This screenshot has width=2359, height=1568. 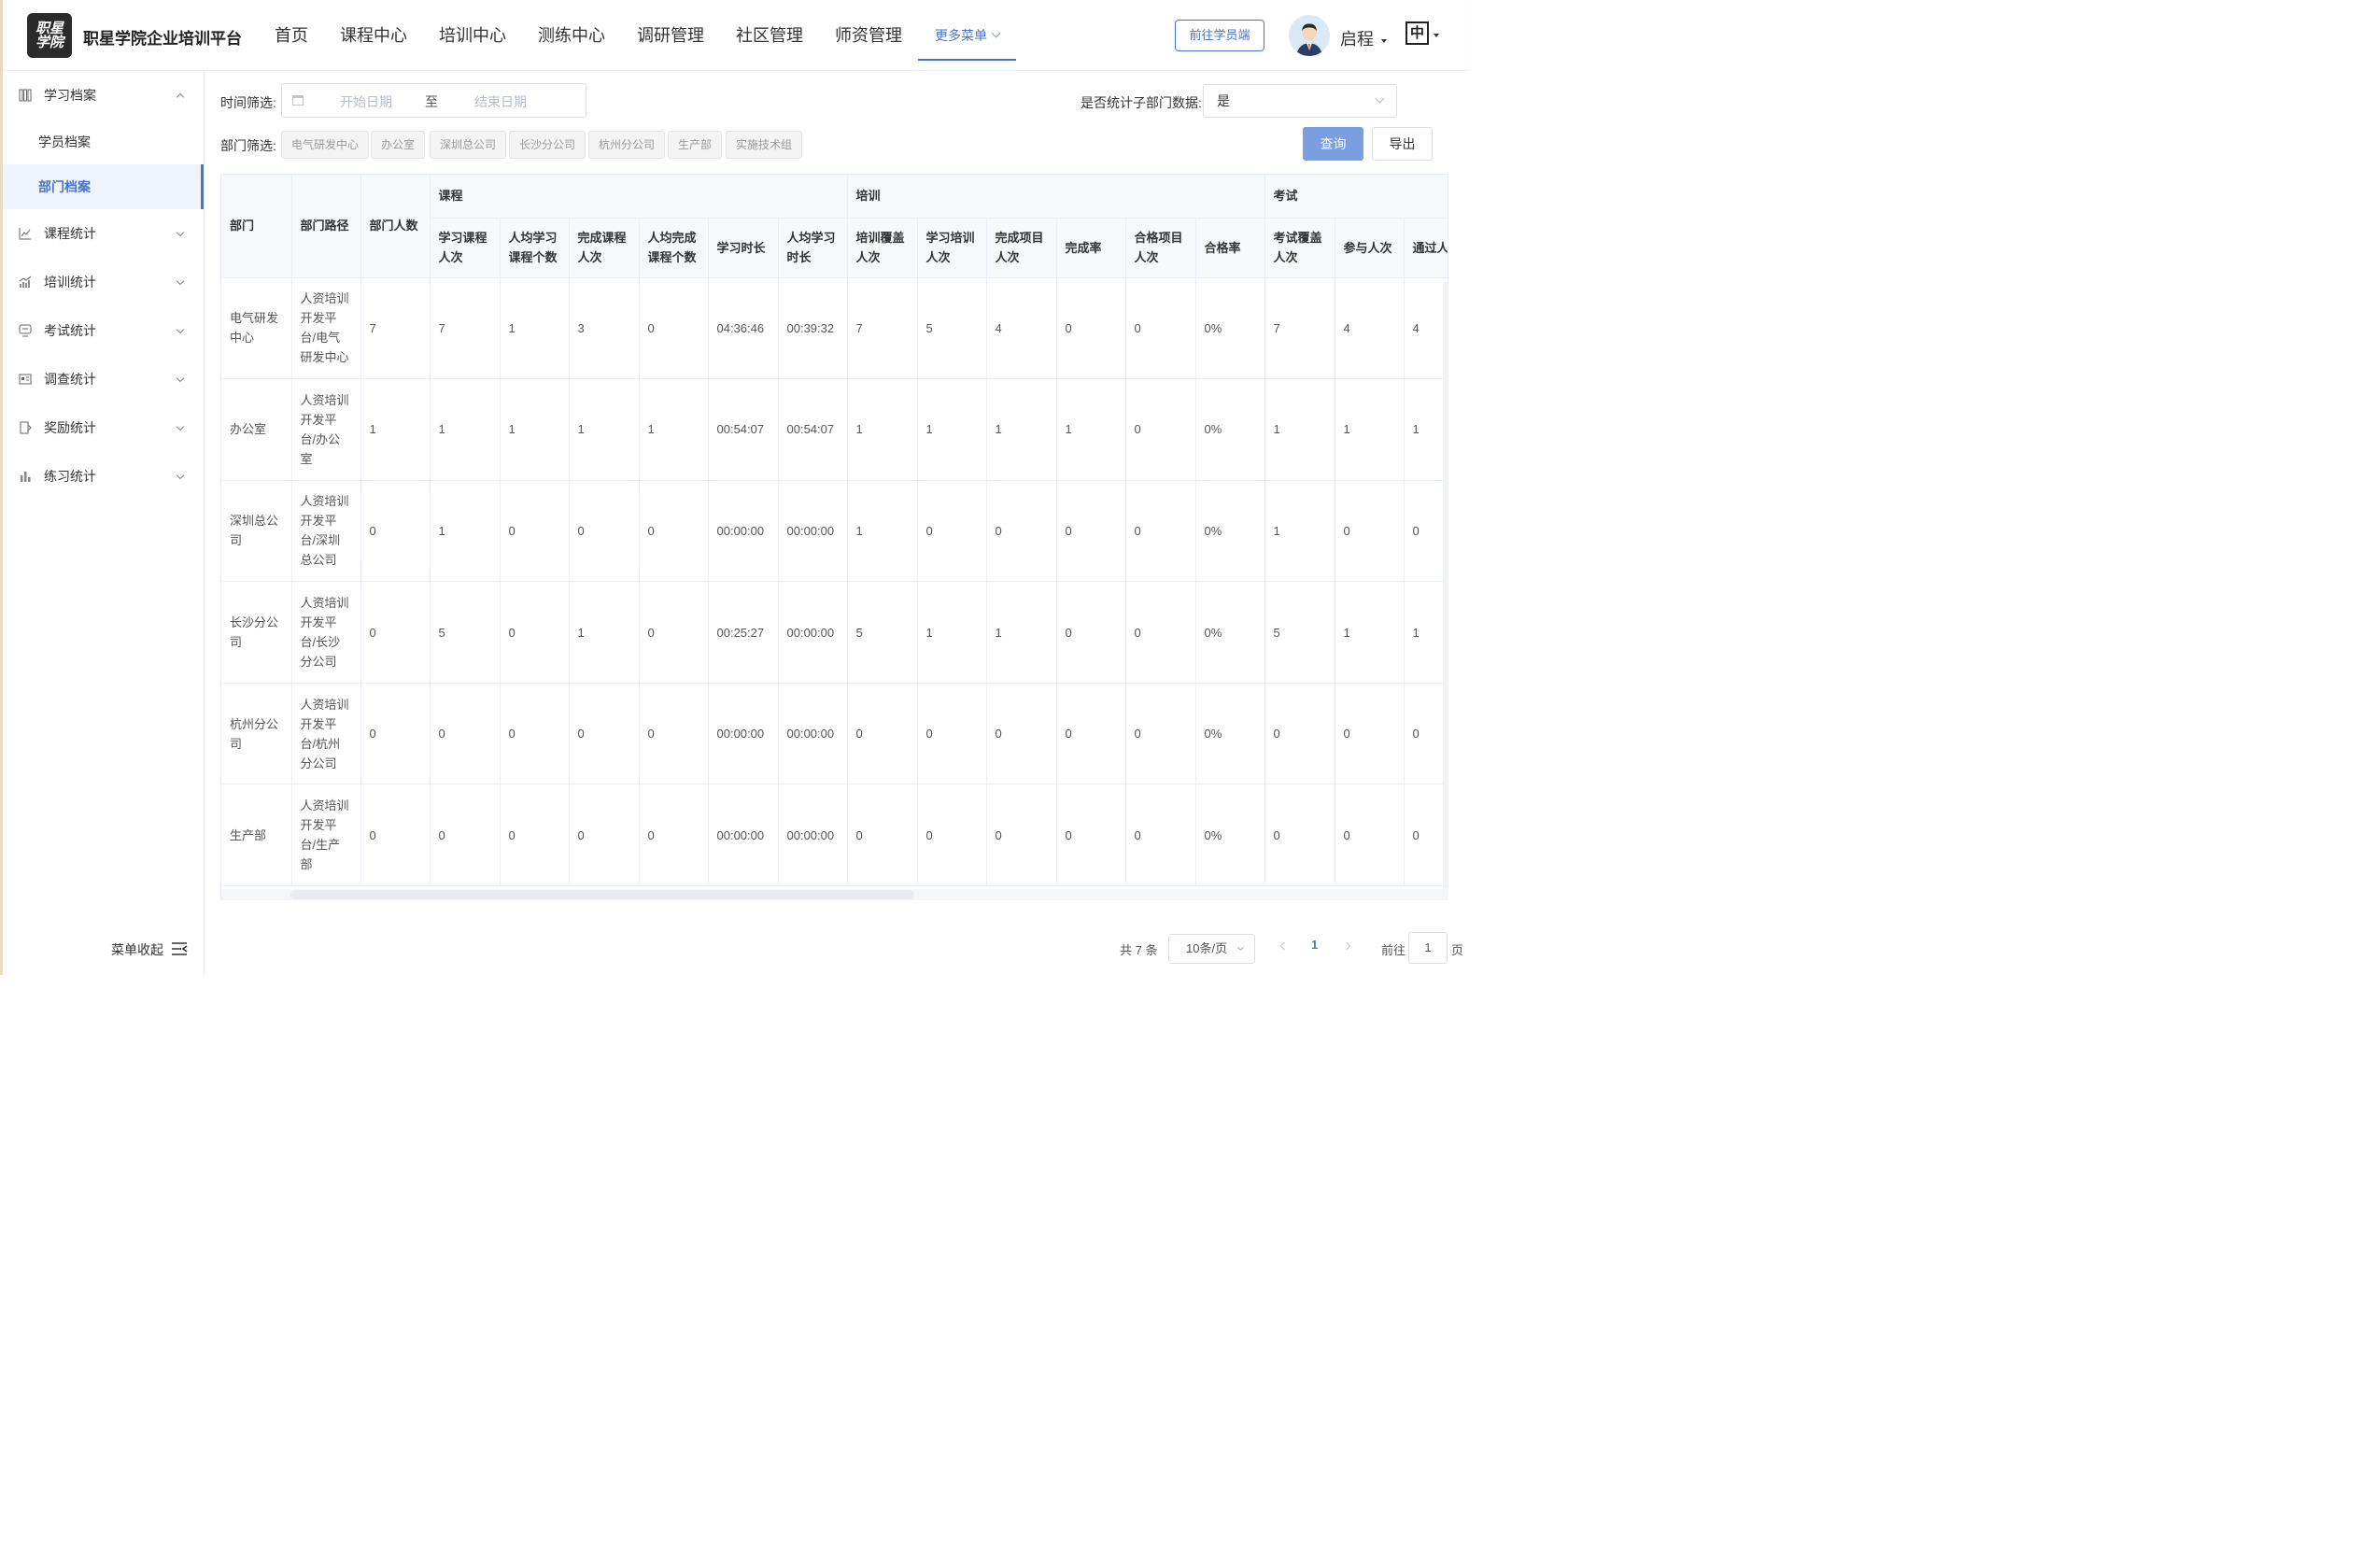 What do you see at coordinates (1091, 248) in the screenshot?
I see `col-header: 完成率` at bounding box center [1091, 248].